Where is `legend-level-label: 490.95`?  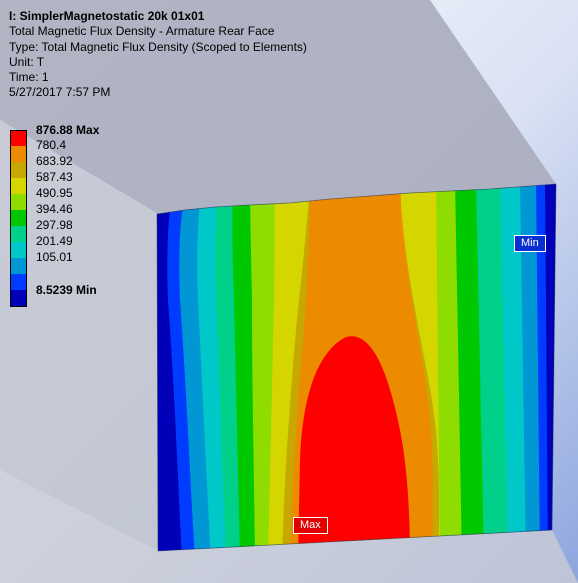 legend-level-label: 490.95 is located at coordinates (54, 193).